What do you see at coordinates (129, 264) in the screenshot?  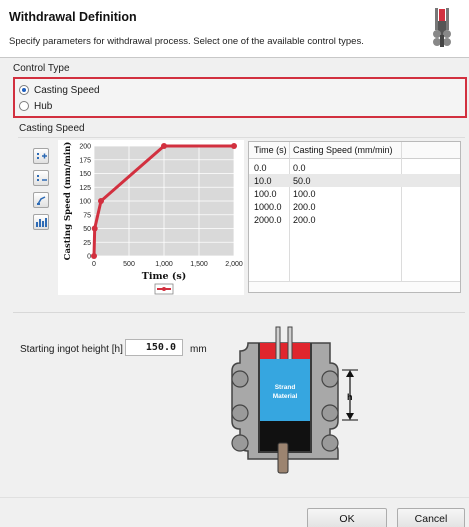 I see `x-tick-label: 500` at bounding box center [129, 264].